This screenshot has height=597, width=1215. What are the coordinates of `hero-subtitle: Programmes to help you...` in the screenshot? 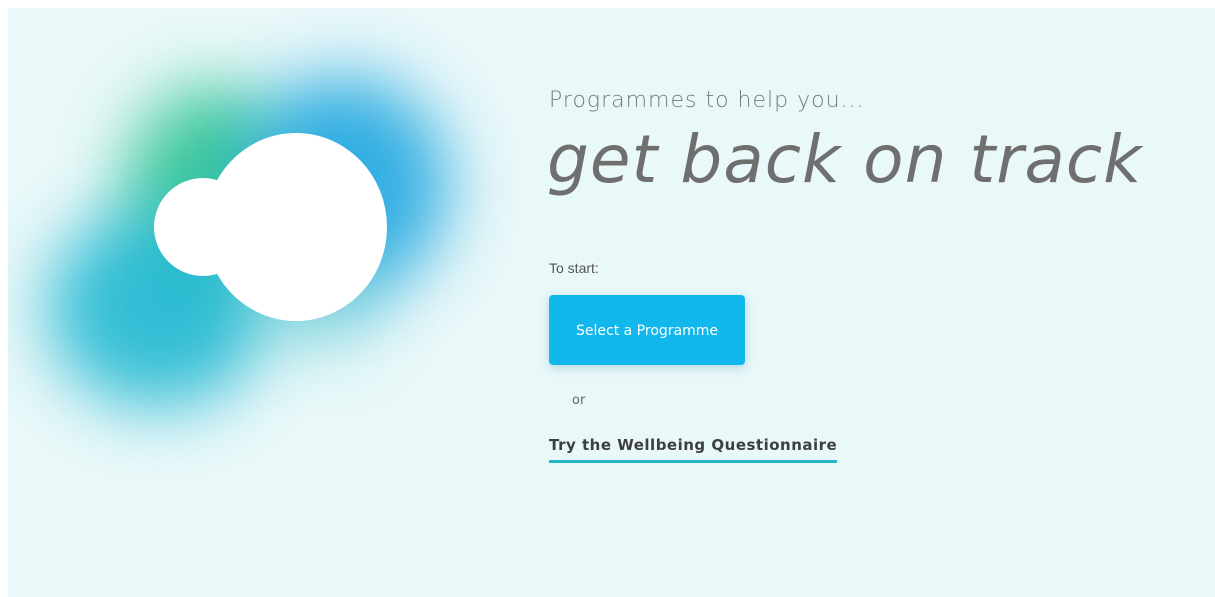 It's located at (707, 100).